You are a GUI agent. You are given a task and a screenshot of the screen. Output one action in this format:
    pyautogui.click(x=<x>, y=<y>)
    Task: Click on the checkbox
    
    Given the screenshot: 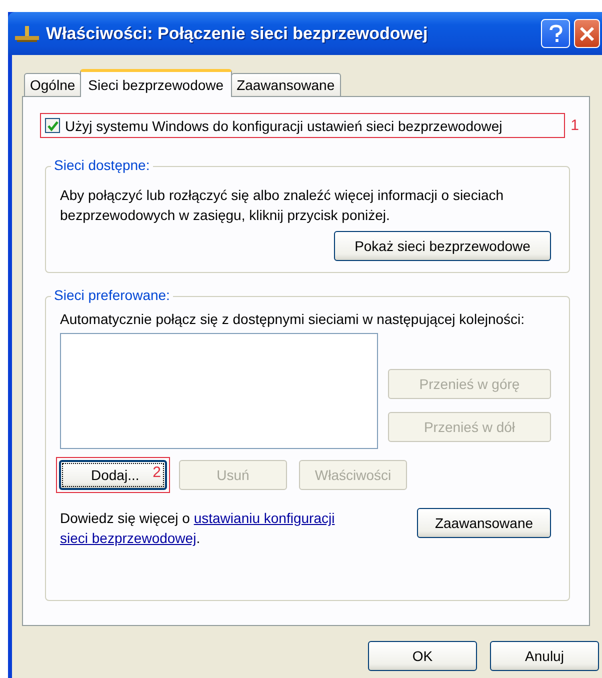 What is the action you would take?
    pyautogui.click(x=52, y=125)
    